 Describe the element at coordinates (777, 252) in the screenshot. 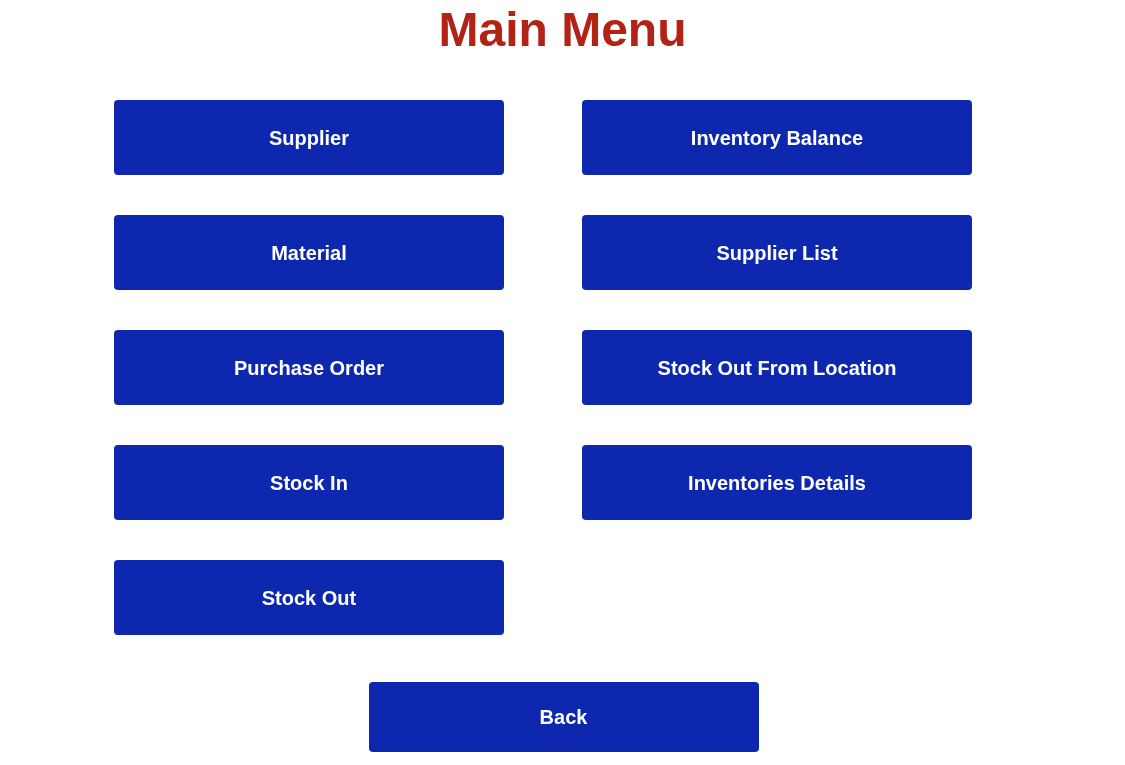

I see `menu-button: Supplier List` at that location.